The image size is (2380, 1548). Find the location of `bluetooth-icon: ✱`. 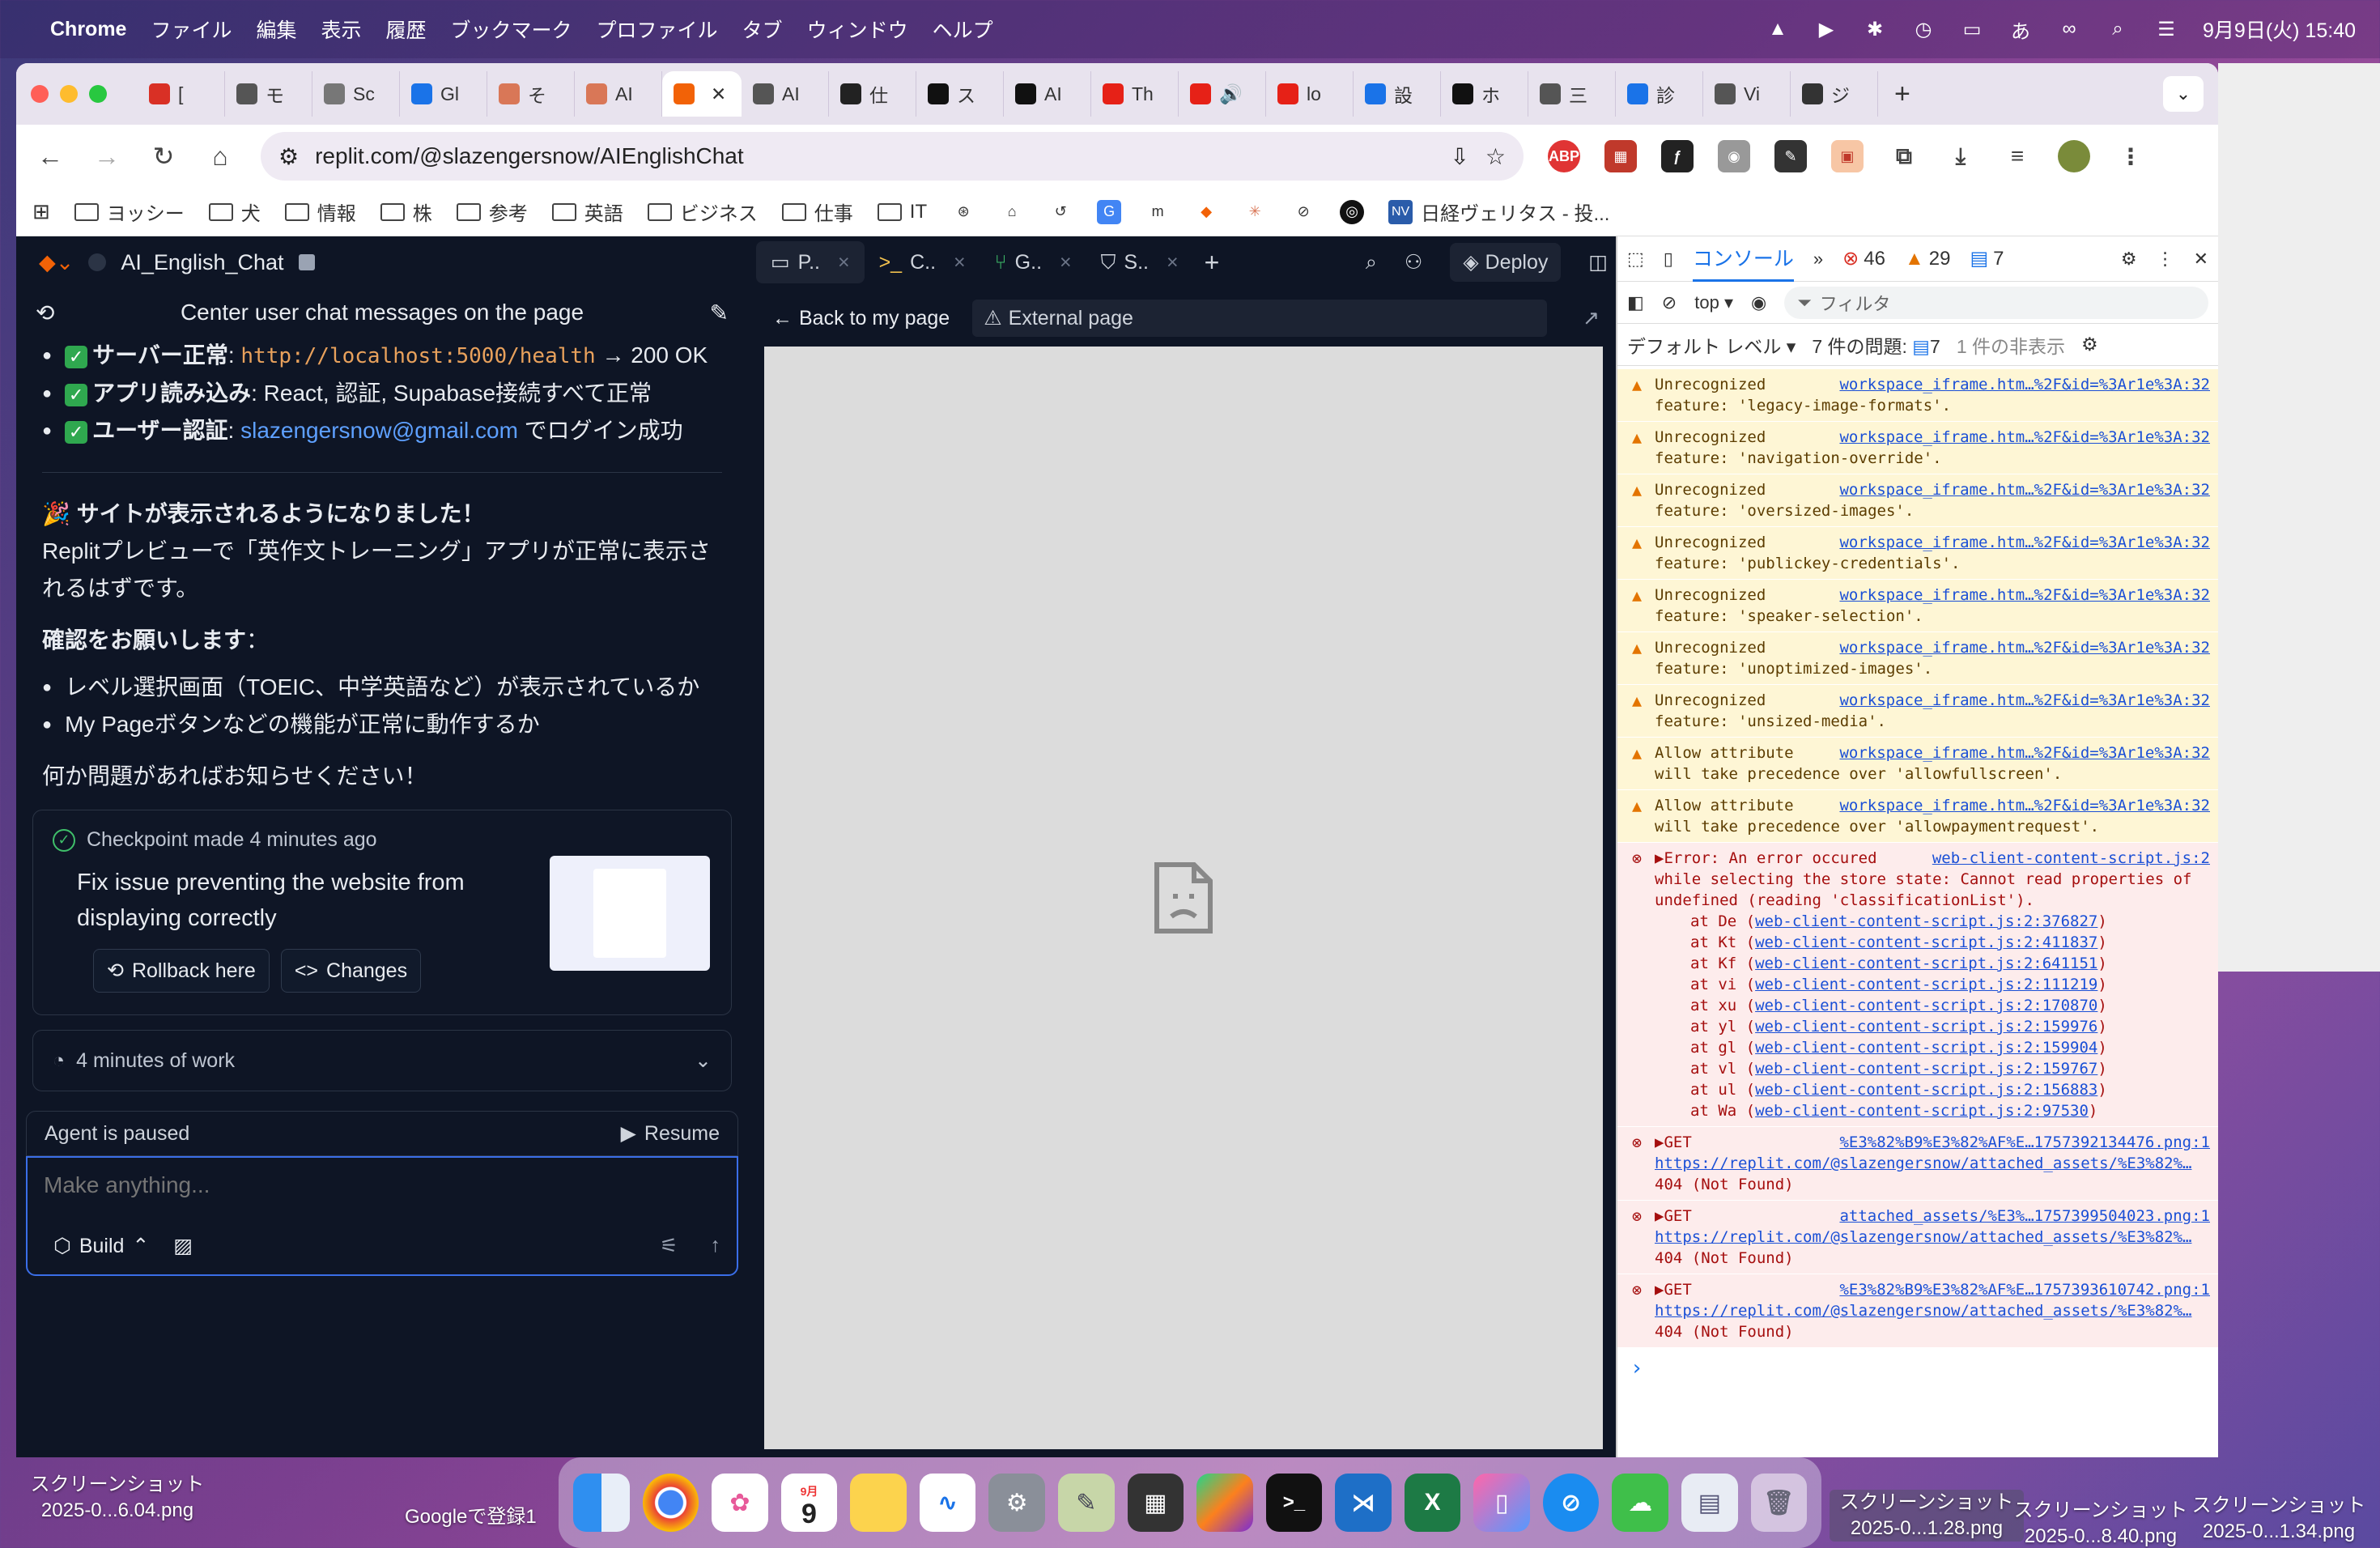

bluetooth-icon: ✱ is located at coordinates (1875, 29).